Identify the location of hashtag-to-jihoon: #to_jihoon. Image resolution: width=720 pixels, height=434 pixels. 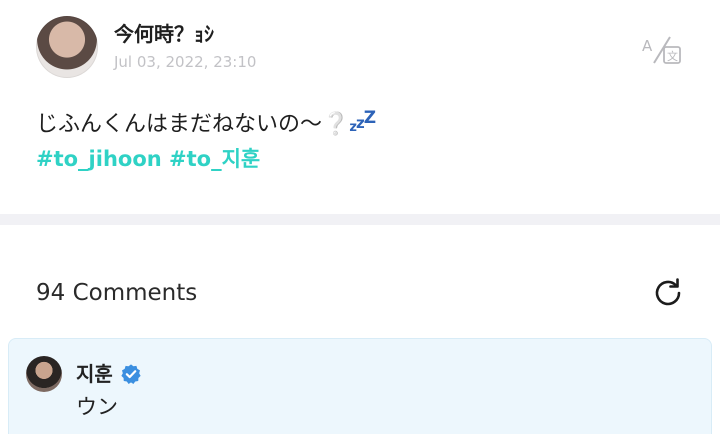
(99, 159).